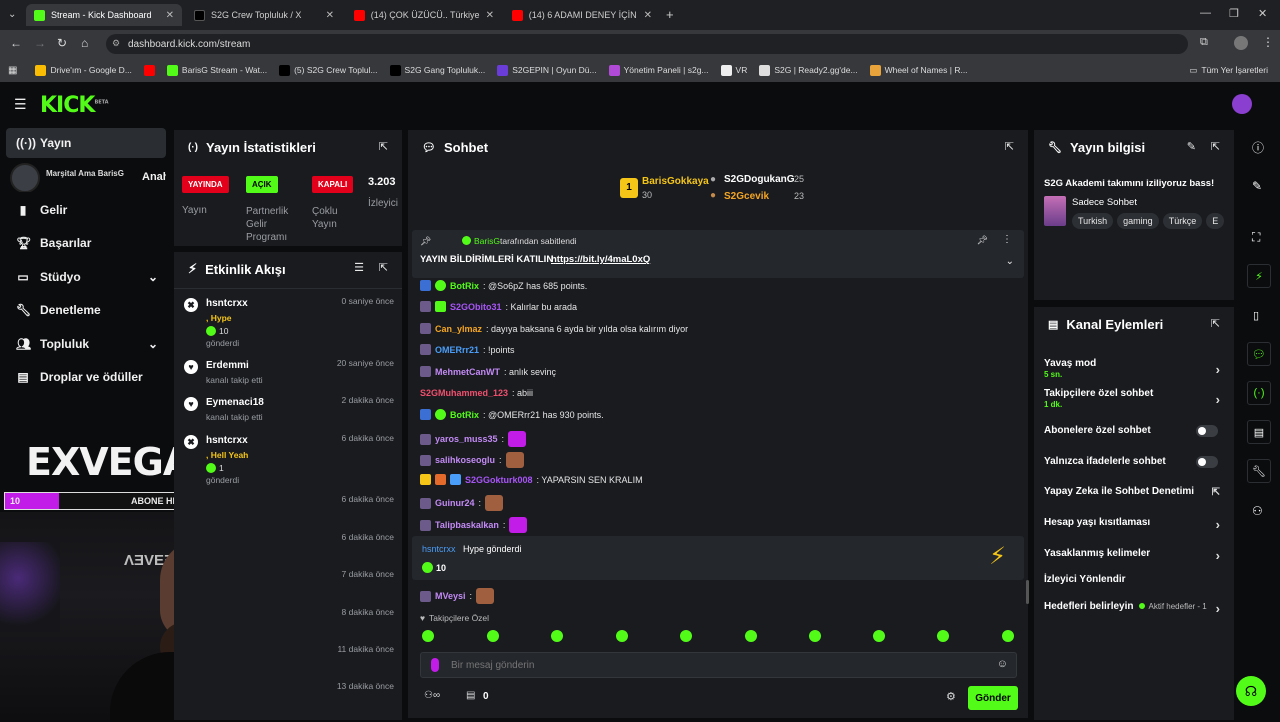 Image resolution: width=1280 pixels, height=722 pixels. What do you see at coordinates (1259, 393) in the screenshot?
I see `broadcast-icon: (·)` at bounding box center [1259, 393].